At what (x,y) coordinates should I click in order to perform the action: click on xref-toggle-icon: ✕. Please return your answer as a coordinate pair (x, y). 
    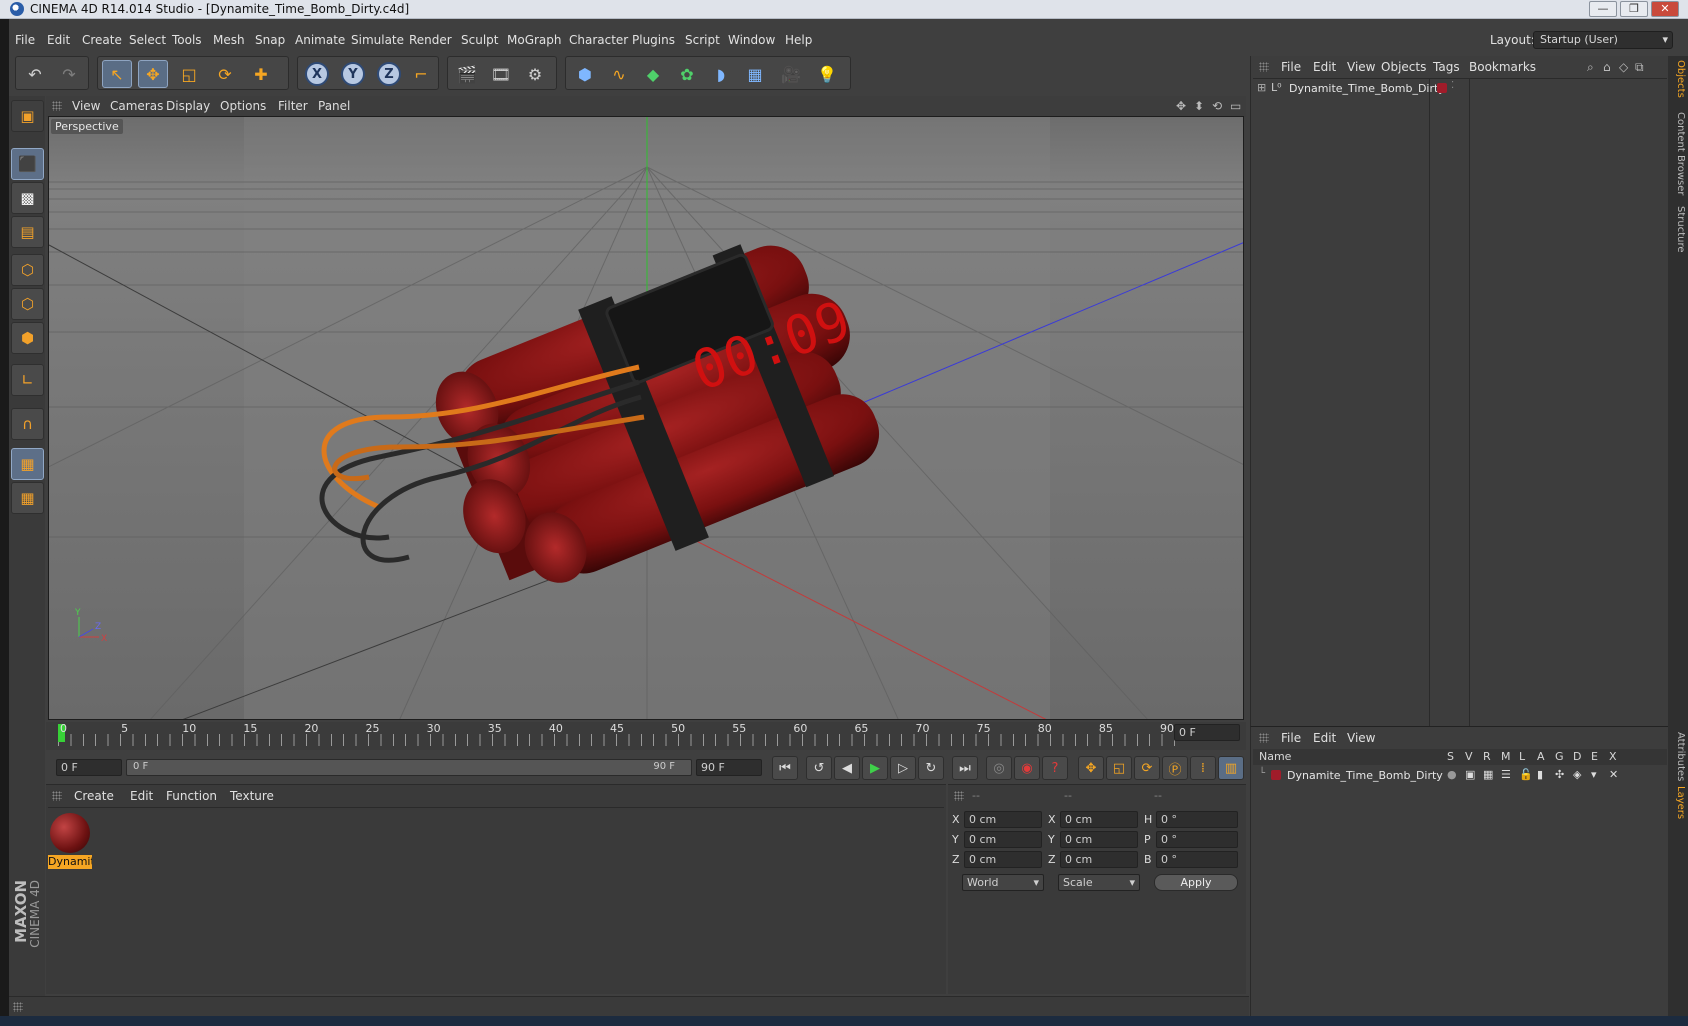
    Looking at the image, I should click on (1613, 774).